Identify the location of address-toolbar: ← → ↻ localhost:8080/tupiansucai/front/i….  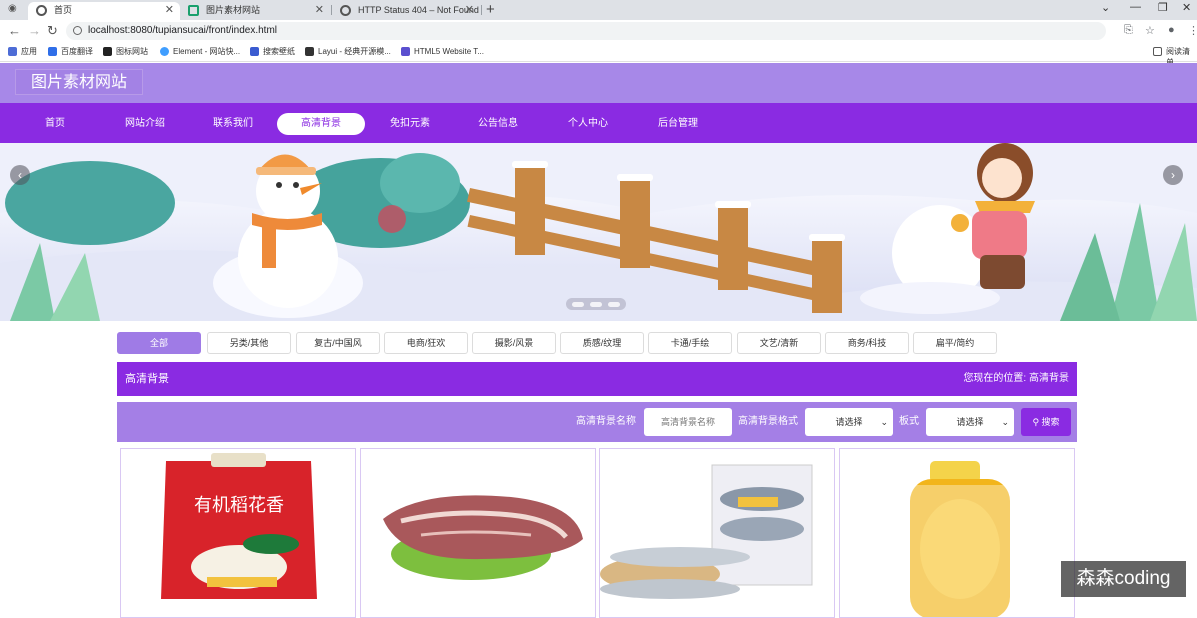
(598, 31).